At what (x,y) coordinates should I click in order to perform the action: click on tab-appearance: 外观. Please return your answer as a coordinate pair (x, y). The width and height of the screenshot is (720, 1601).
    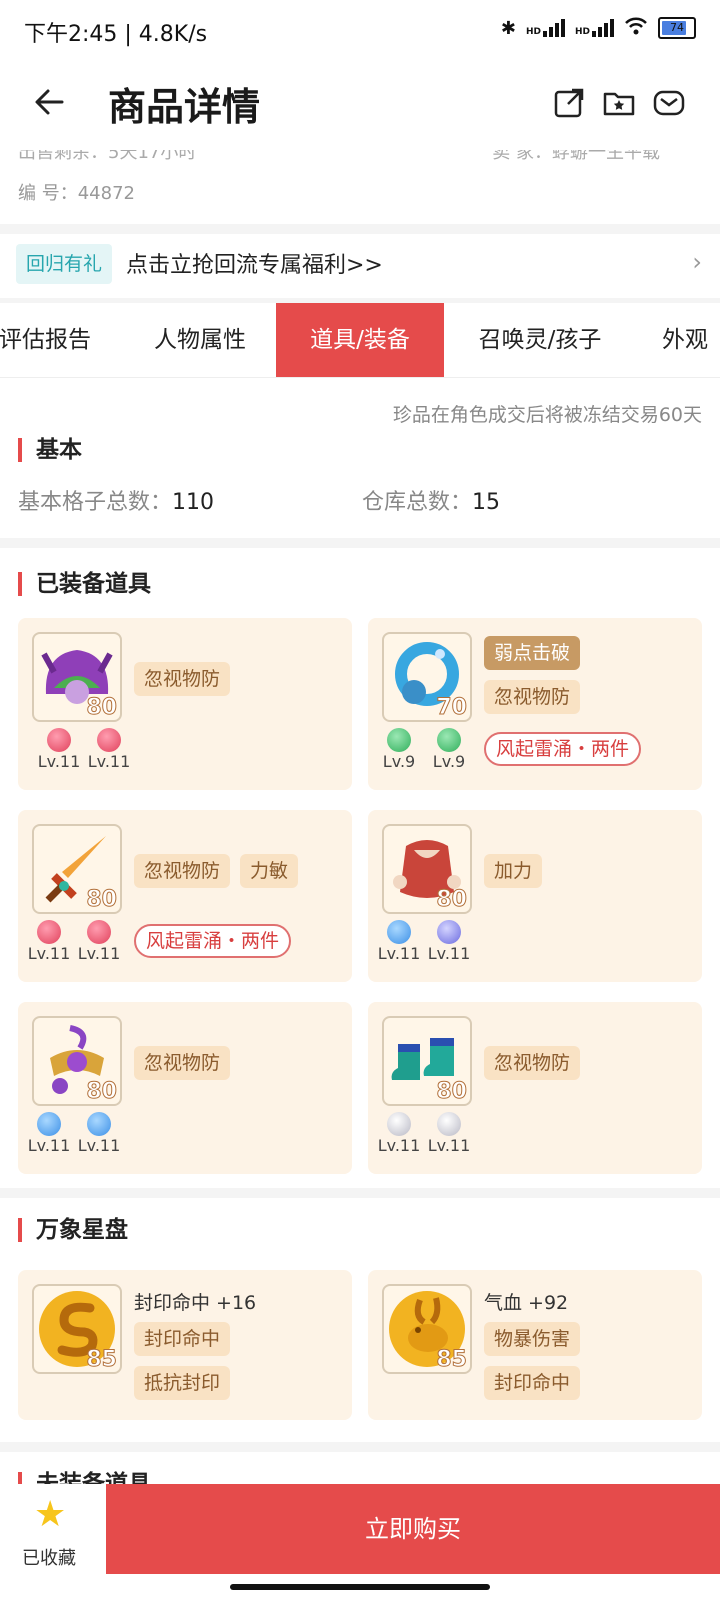
    Looking at the image, I should click on (685, 340).